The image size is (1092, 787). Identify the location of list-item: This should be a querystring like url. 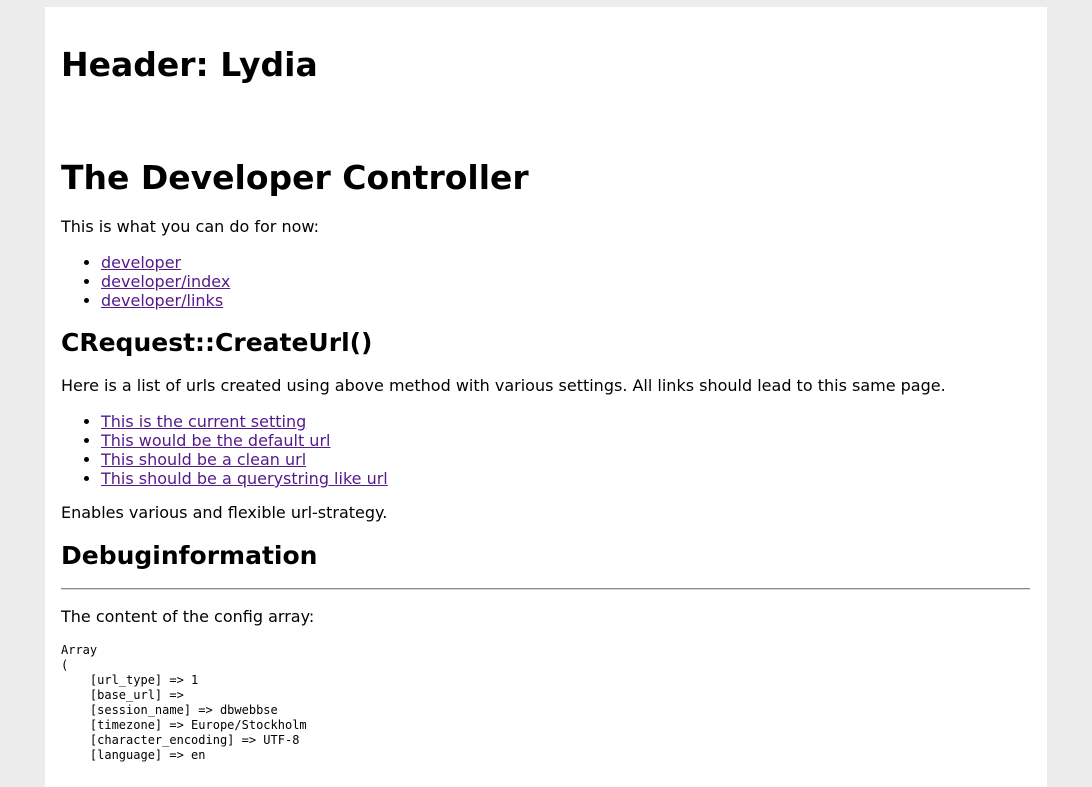
(244, 478).